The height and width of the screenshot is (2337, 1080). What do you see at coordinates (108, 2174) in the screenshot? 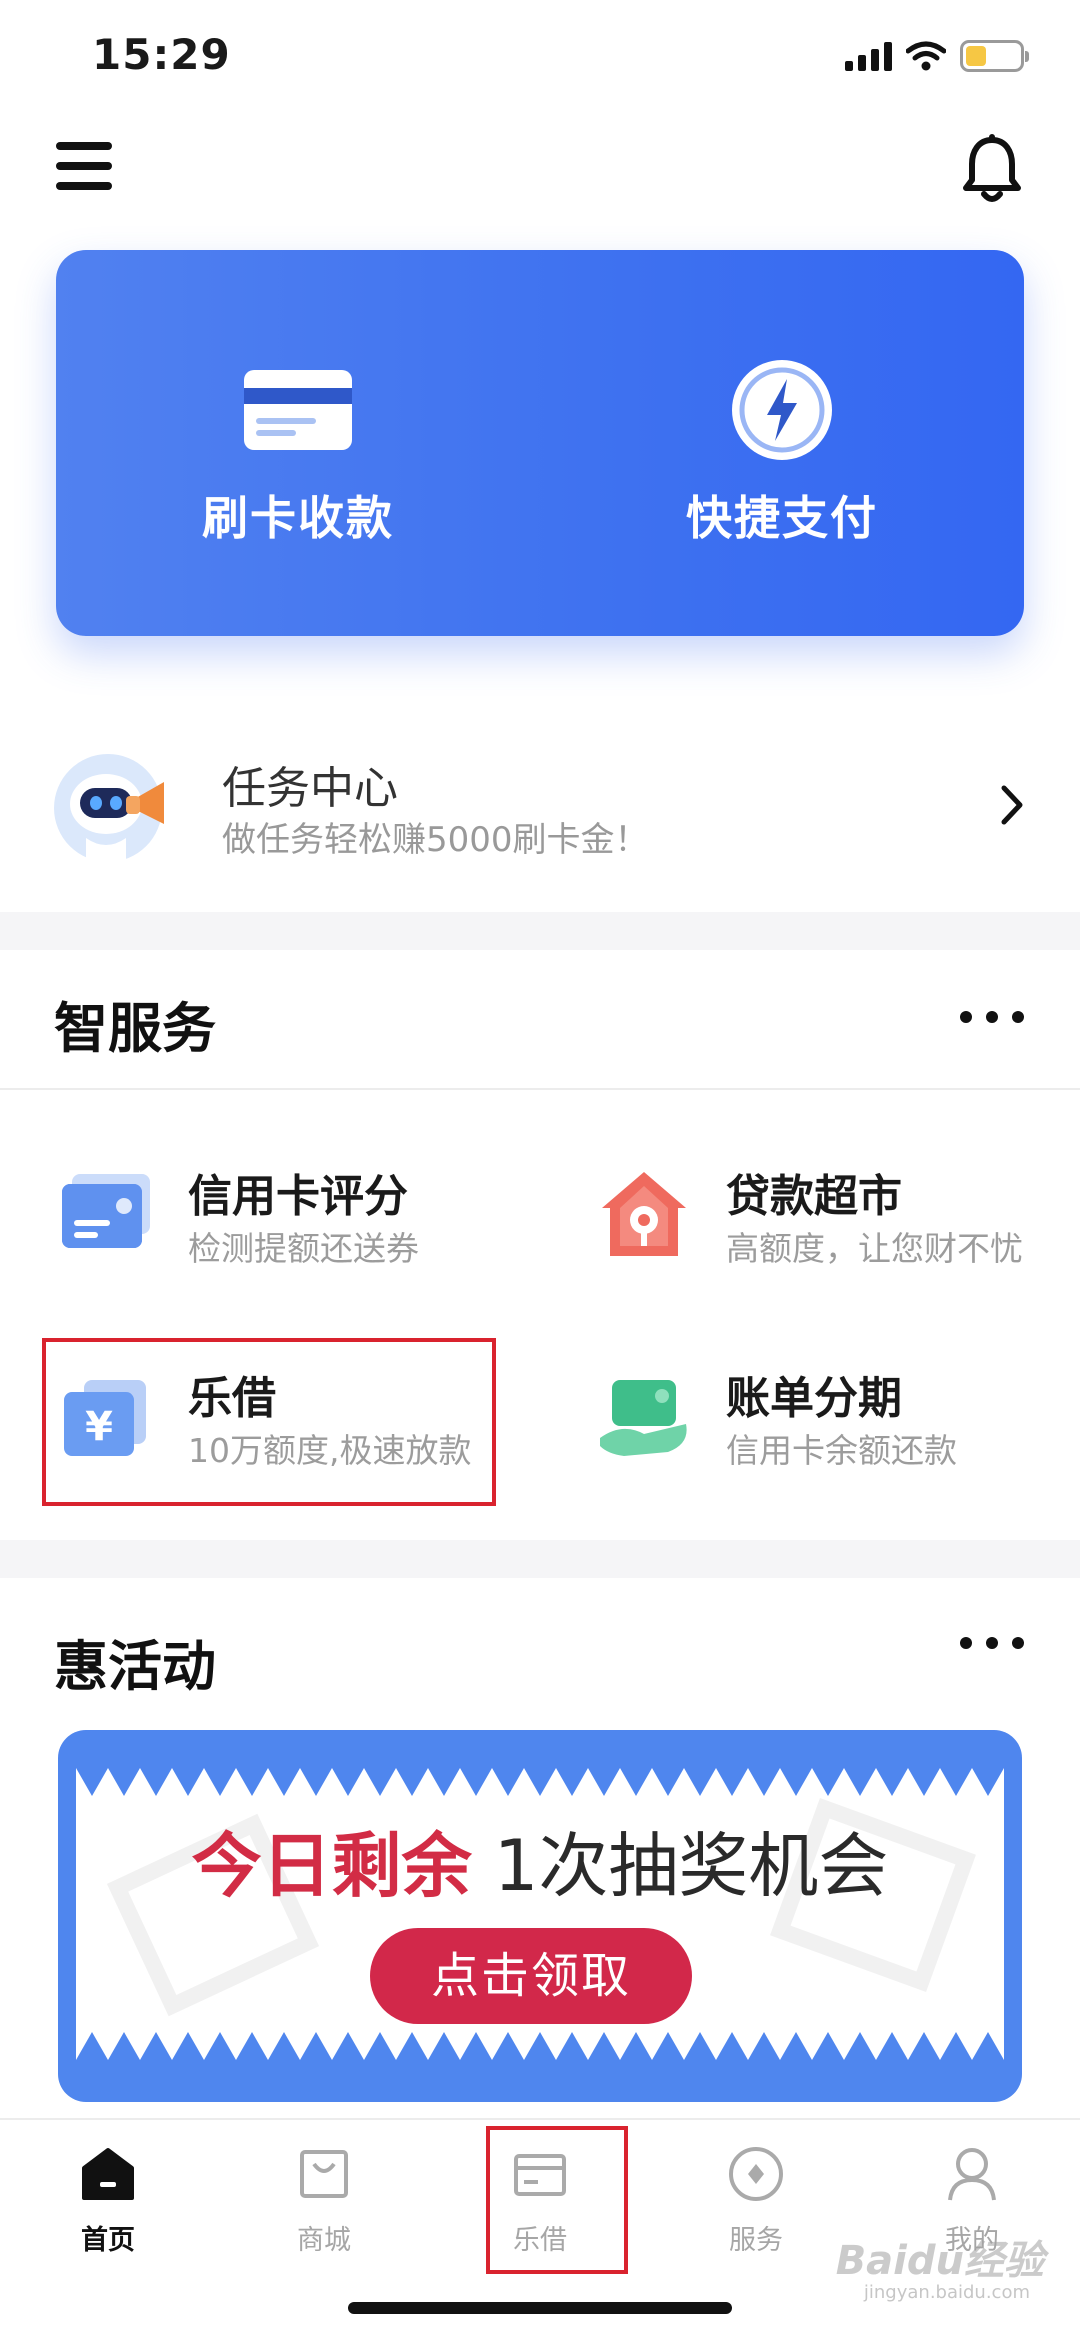
I see `home-icon` at bounding box center [108, 2174].